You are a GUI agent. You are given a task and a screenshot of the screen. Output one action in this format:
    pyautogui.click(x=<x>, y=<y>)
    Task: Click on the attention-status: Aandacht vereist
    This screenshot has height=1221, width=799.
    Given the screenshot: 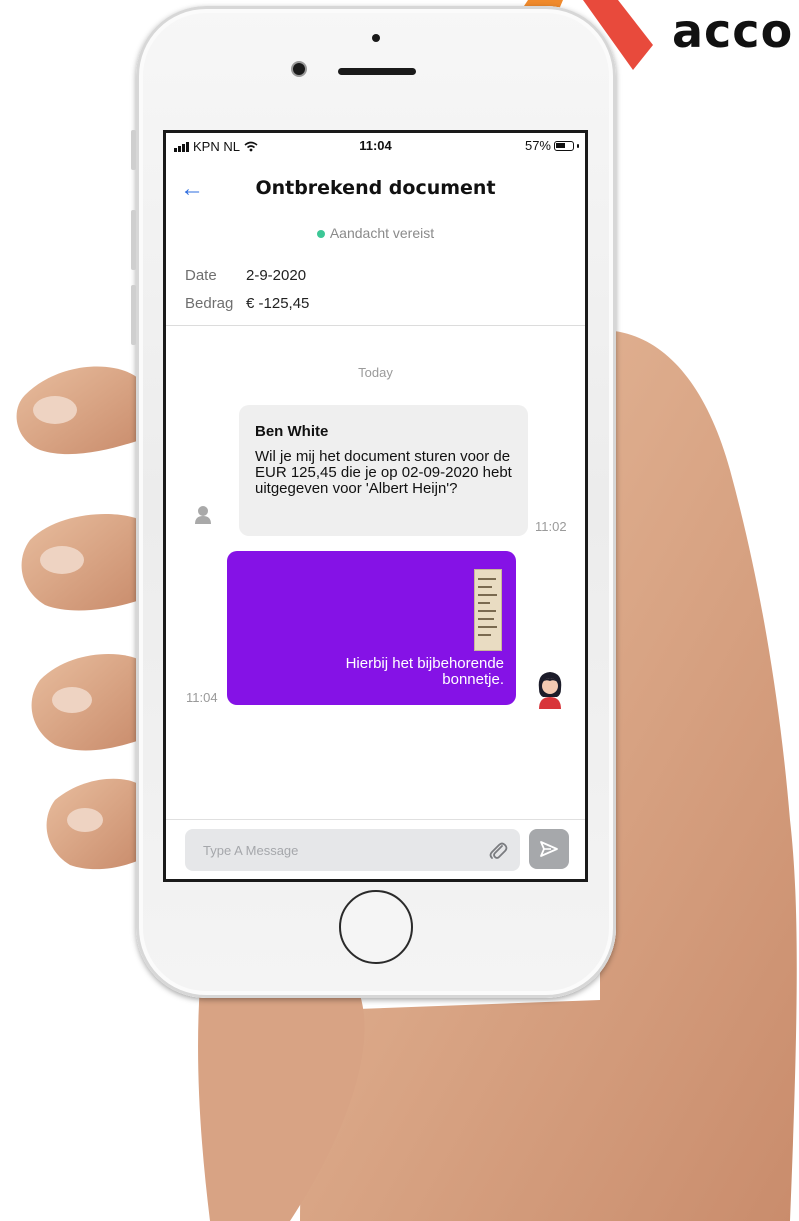 What is the action you would take?
    pyautogui.click(x=375, y=233)
    